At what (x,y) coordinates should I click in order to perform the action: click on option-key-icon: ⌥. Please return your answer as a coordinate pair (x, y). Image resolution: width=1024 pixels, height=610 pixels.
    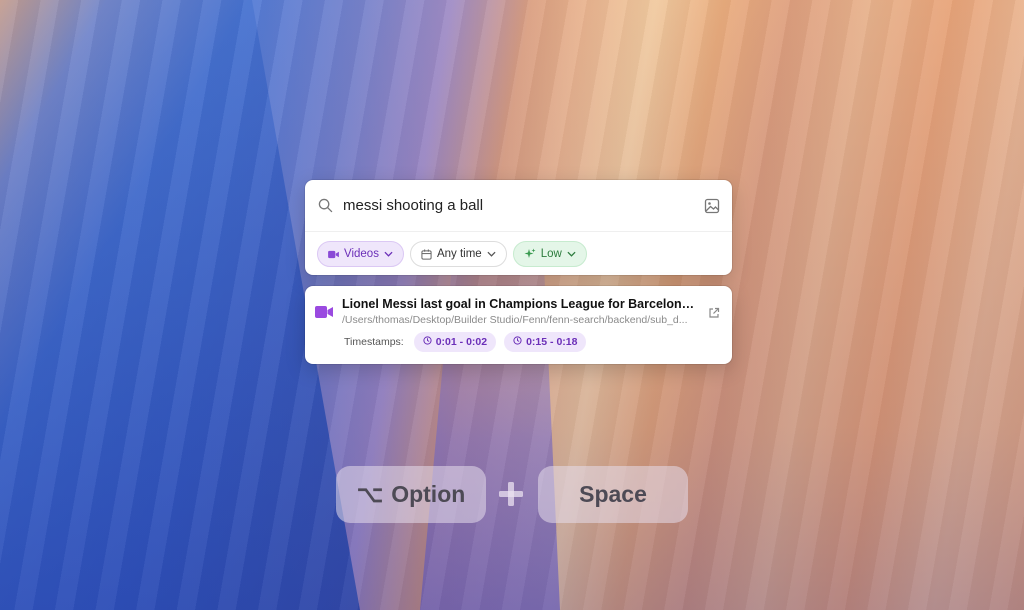
    Looking at the image, I should click on (370, 494).